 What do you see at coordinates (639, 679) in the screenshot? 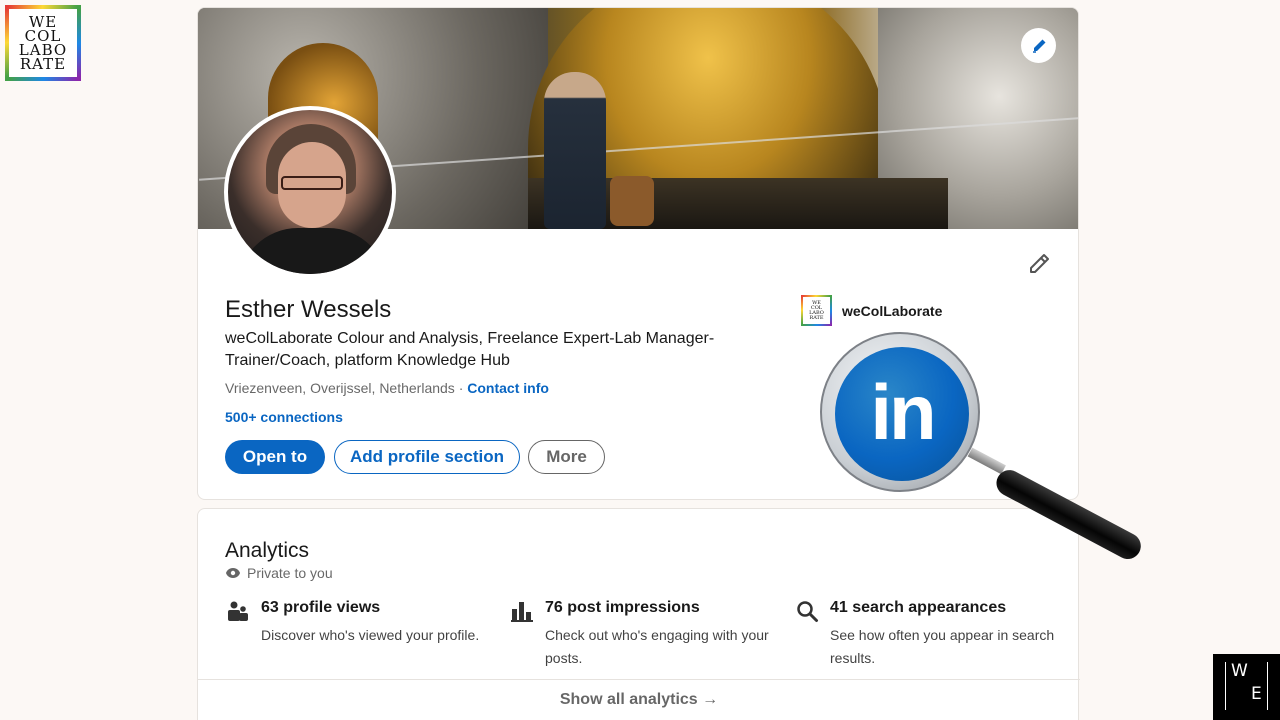
I see `divider` at bounding box center [639, 679].